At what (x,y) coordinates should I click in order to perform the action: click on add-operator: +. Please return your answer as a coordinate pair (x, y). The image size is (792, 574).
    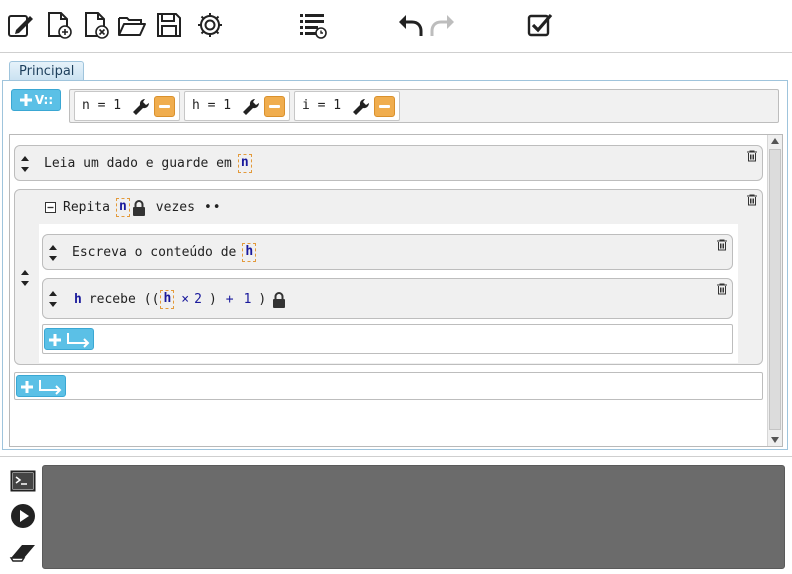
    Looking at the image, I should click on (230, 299).